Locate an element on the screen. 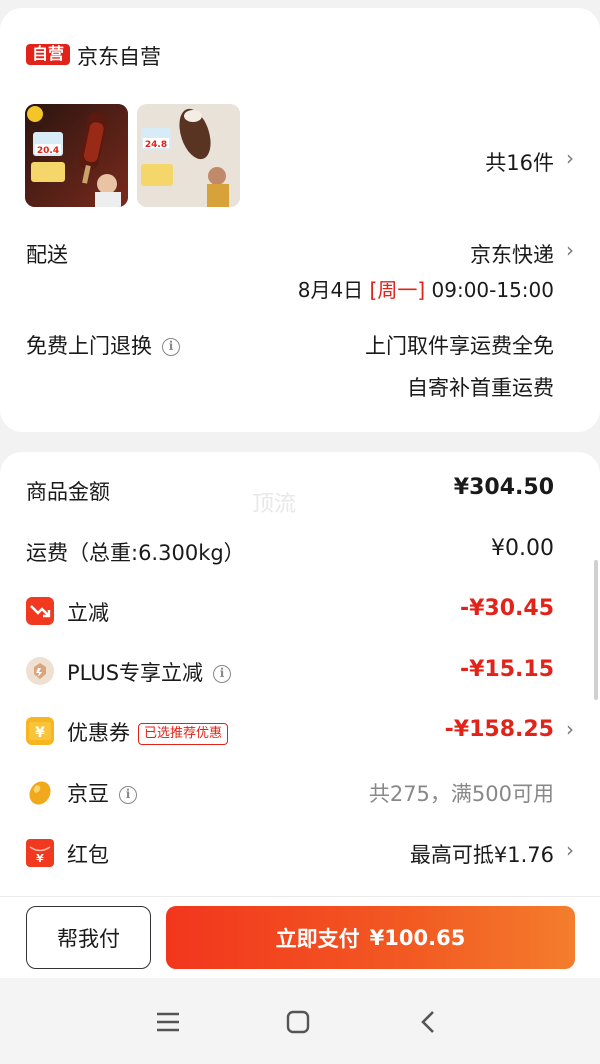  store-name: 京东自营 is located at coordinates (119, 57).